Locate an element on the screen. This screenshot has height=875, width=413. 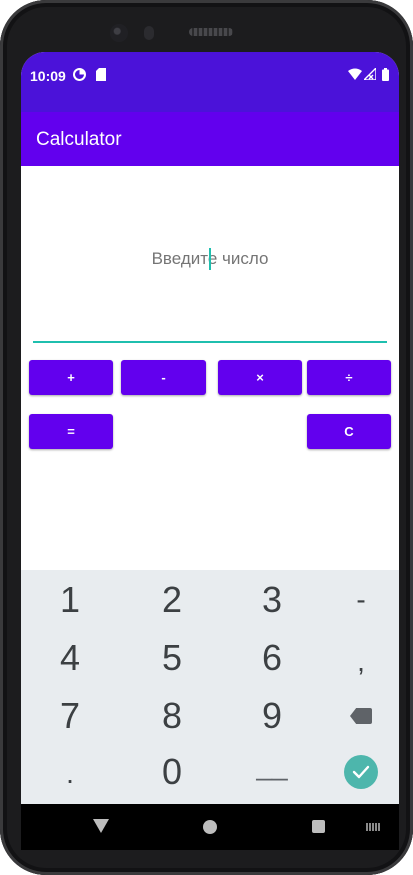
text-cursor is located at coordinates (210, 259).